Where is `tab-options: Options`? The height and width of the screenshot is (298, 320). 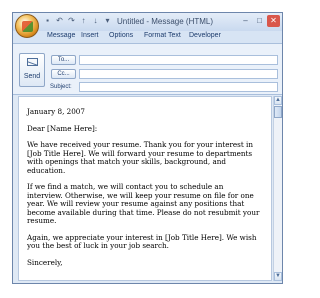
tab-options: Options is located at coordinates (121, 35).